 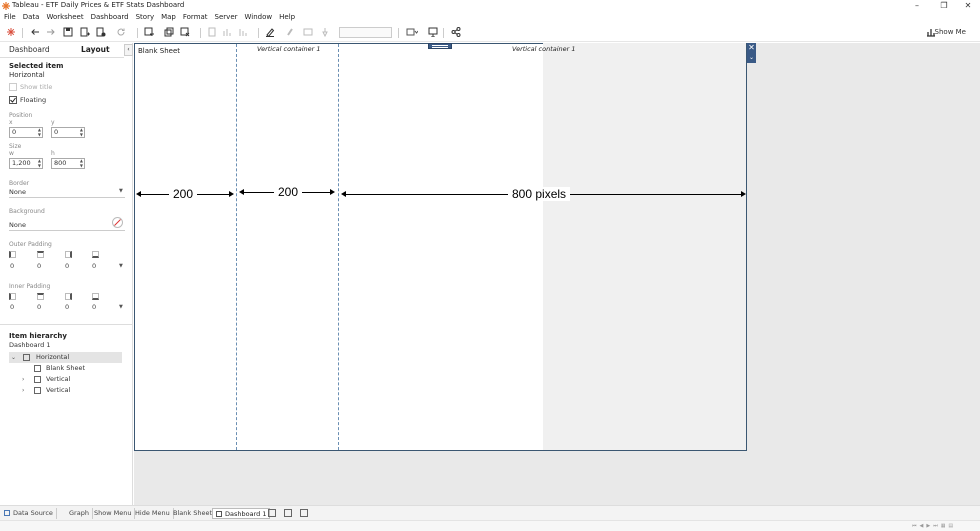 What do you see at coordinates (117, 222) in the screenshot?
I see `background-color-swatch-icon` at bounding box center [117, 222].